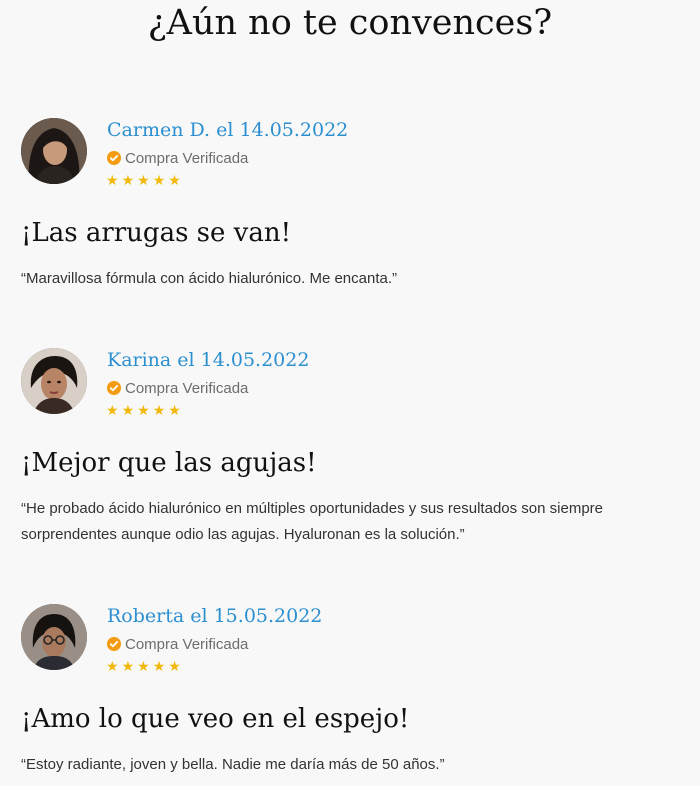 Image resolution: width=700 pixels, height=786 pixels. I want to click on review-author: Carmen D. el 14.05.2022, so click(228, 130).